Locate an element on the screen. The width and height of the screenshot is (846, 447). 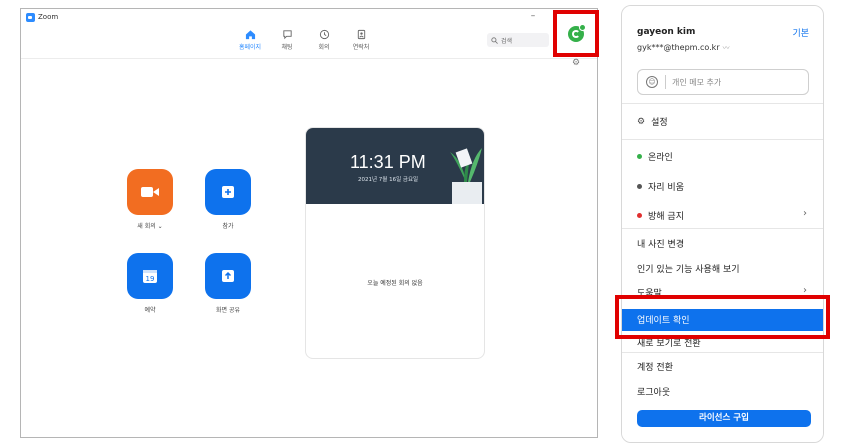
menu-item-switch-account: 계정 전환 is located at coordinates (655, 366).